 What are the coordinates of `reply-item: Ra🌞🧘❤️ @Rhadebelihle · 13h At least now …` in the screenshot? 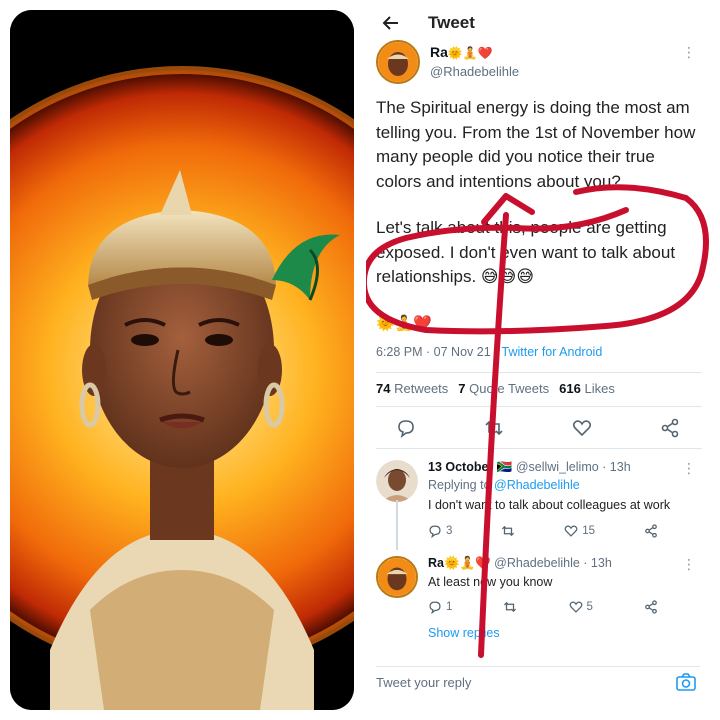 It's located at (536, 590).